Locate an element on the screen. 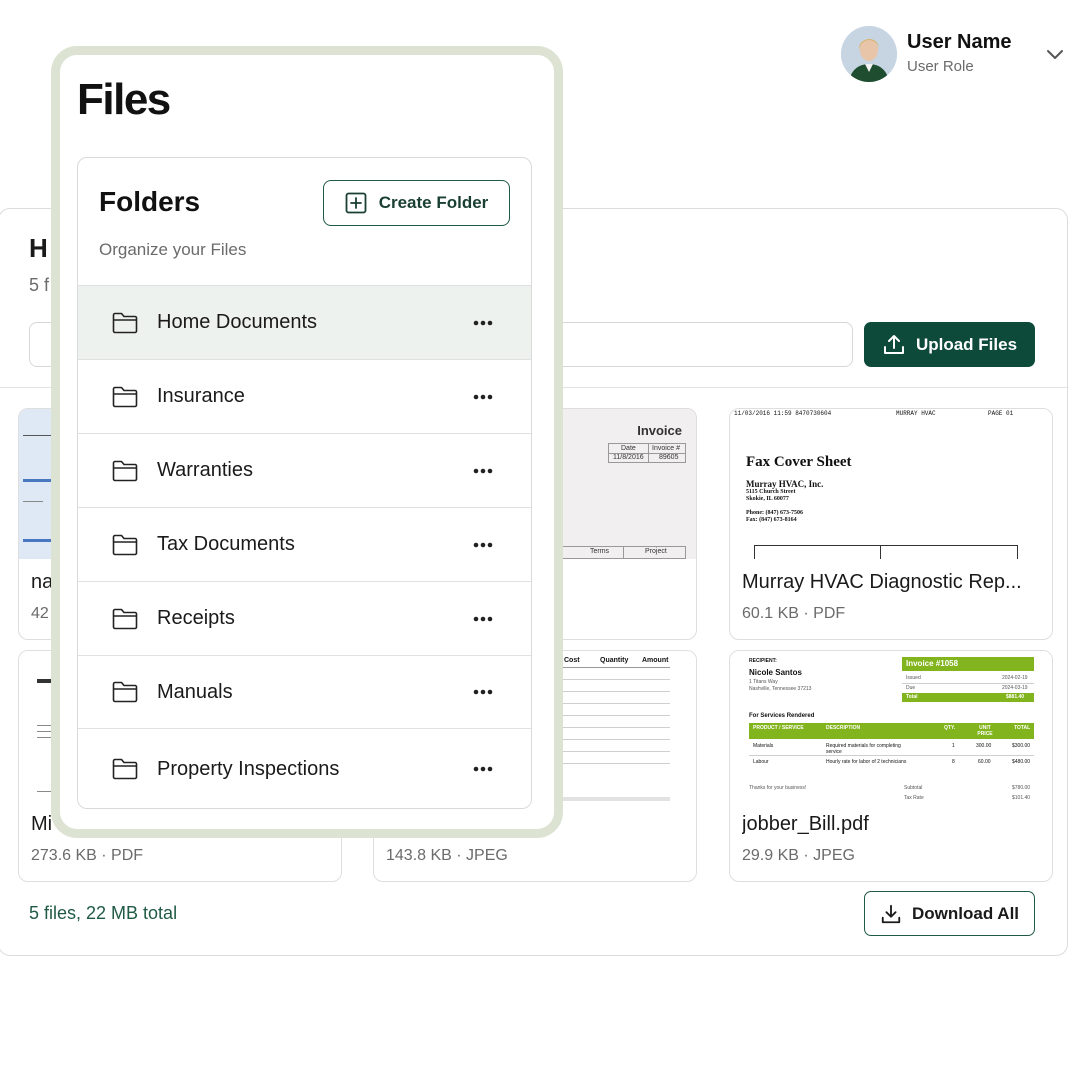  folder-label: Receipts is located at coordinates (196, 618).